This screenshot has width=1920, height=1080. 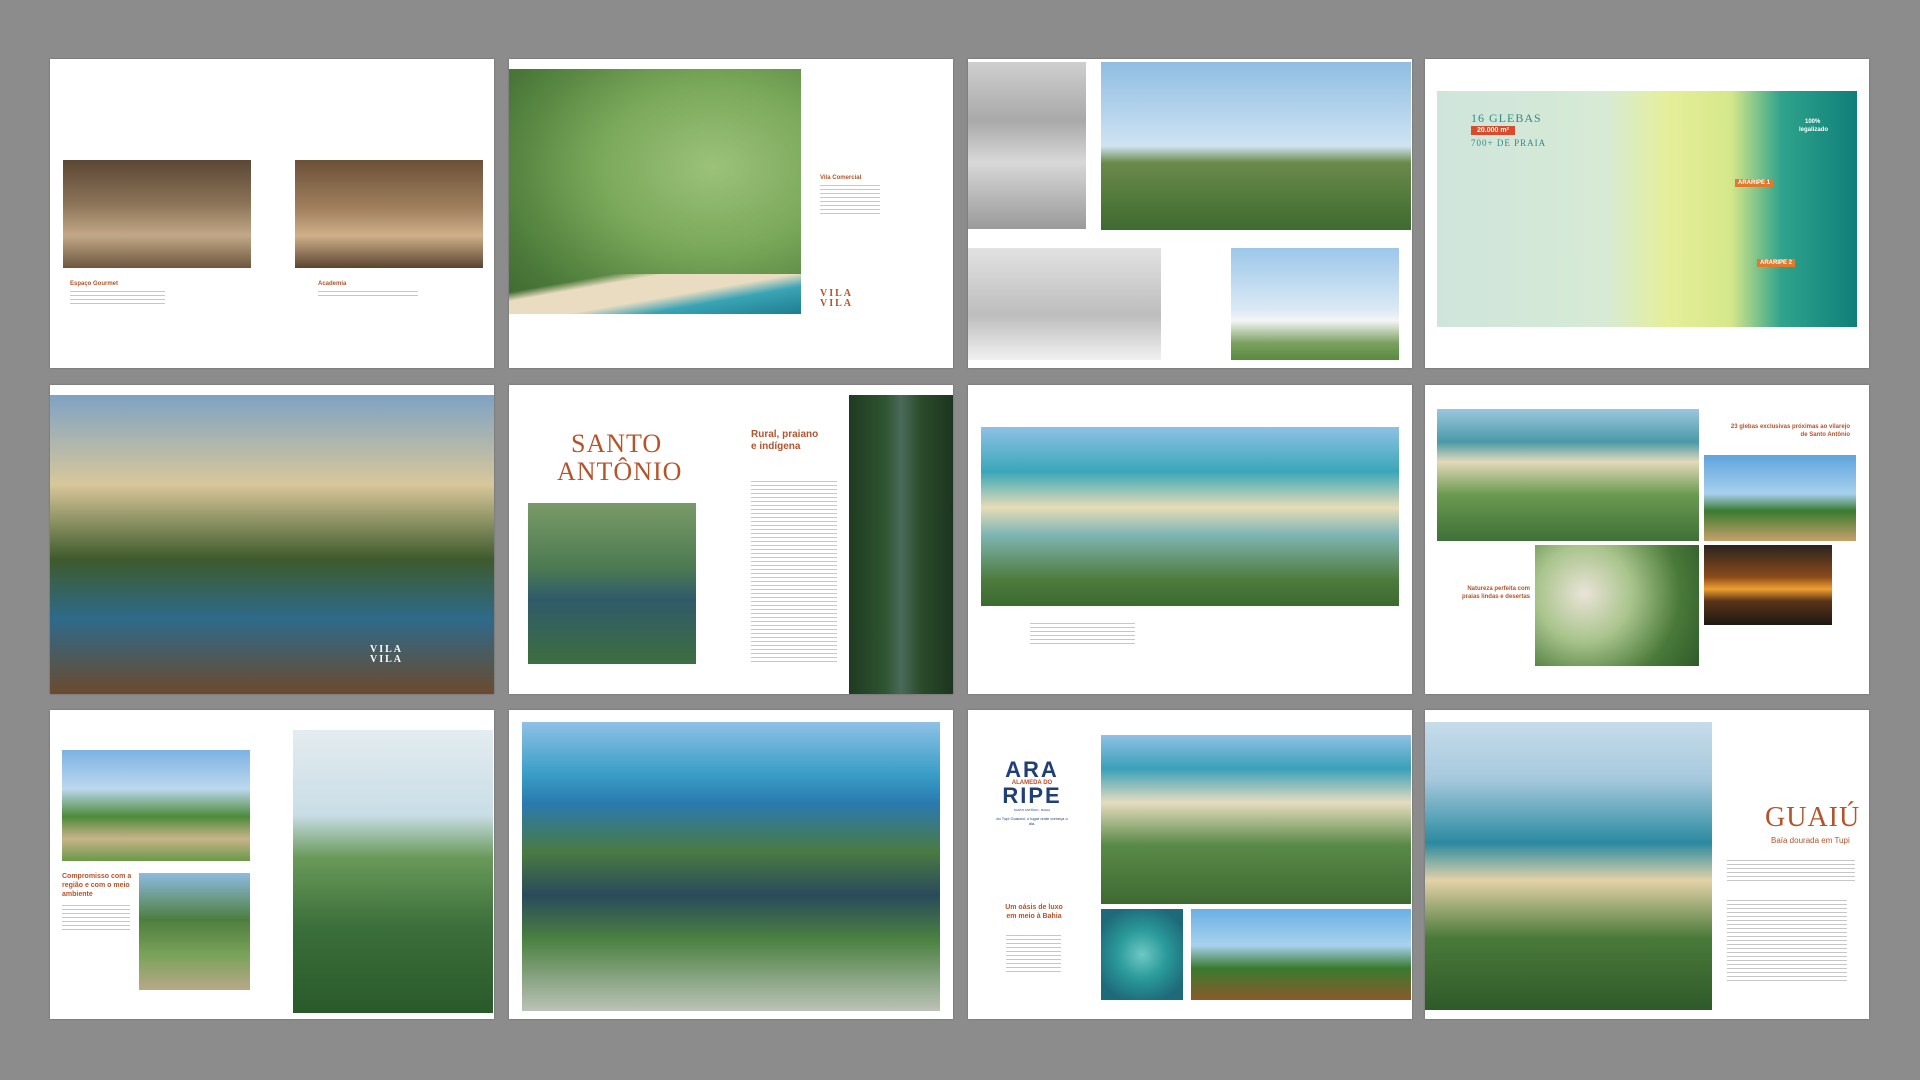 What do you see at coordinates (272, 544) in the screenshot?
I see `photo-pool-sunset` at bounding box center [272, 544].